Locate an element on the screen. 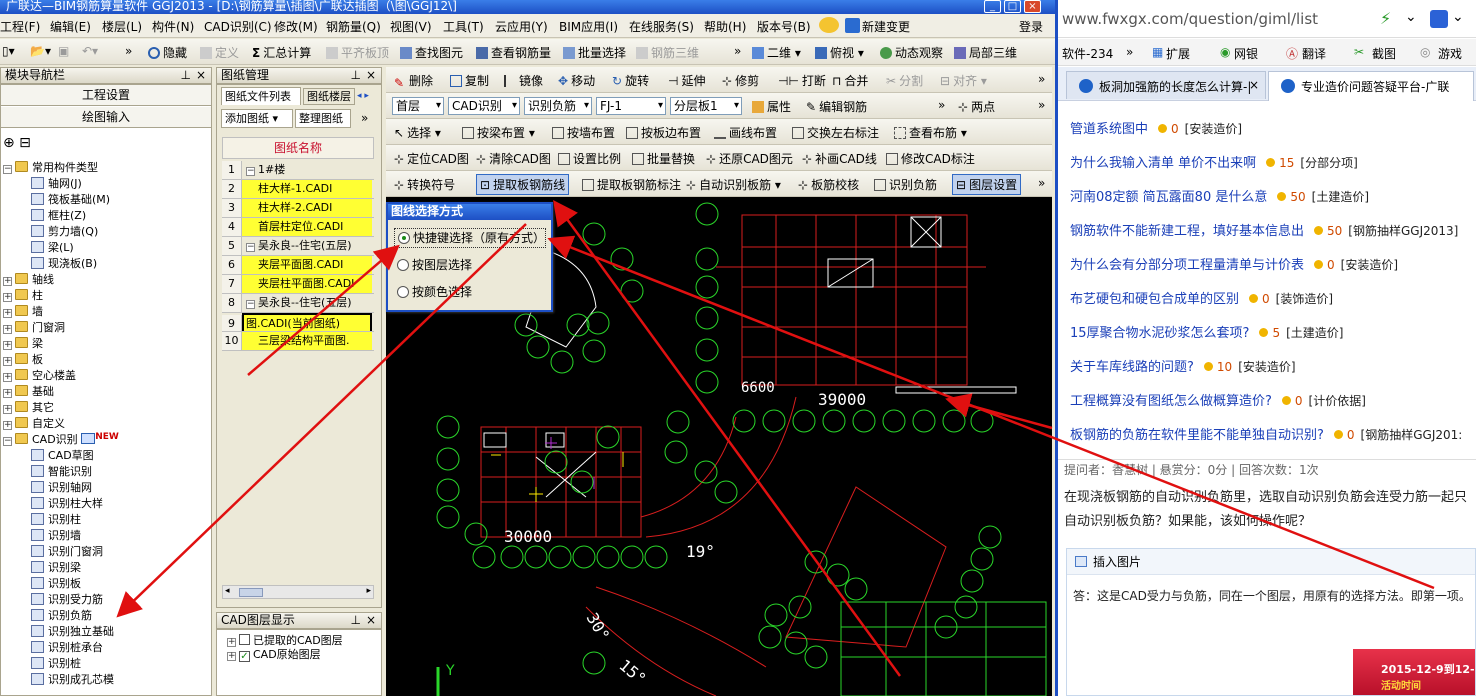  tab-drawing-floor: 图纸楼层 is located at coordinates (329, 96).